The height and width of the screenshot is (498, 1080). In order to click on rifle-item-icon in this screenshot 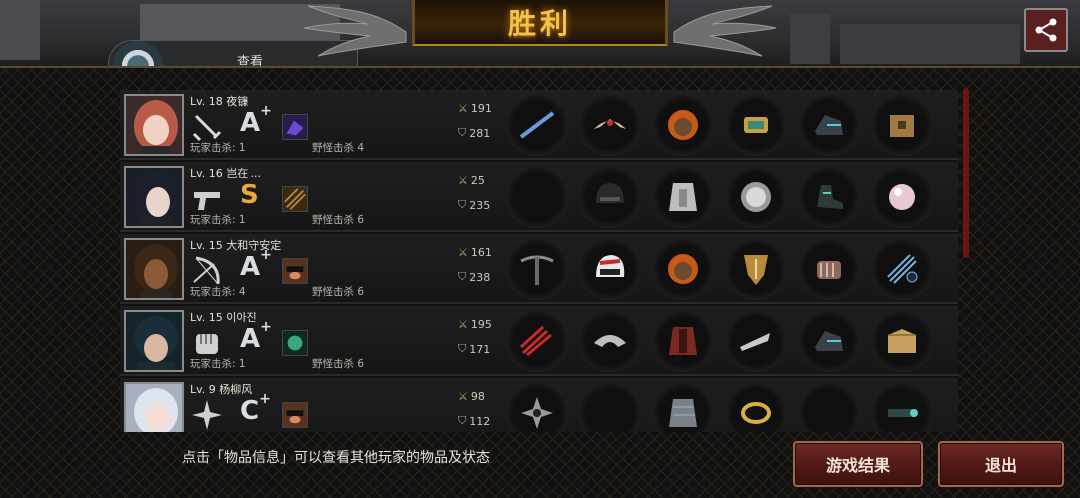, I will do `click(537, 125)`.